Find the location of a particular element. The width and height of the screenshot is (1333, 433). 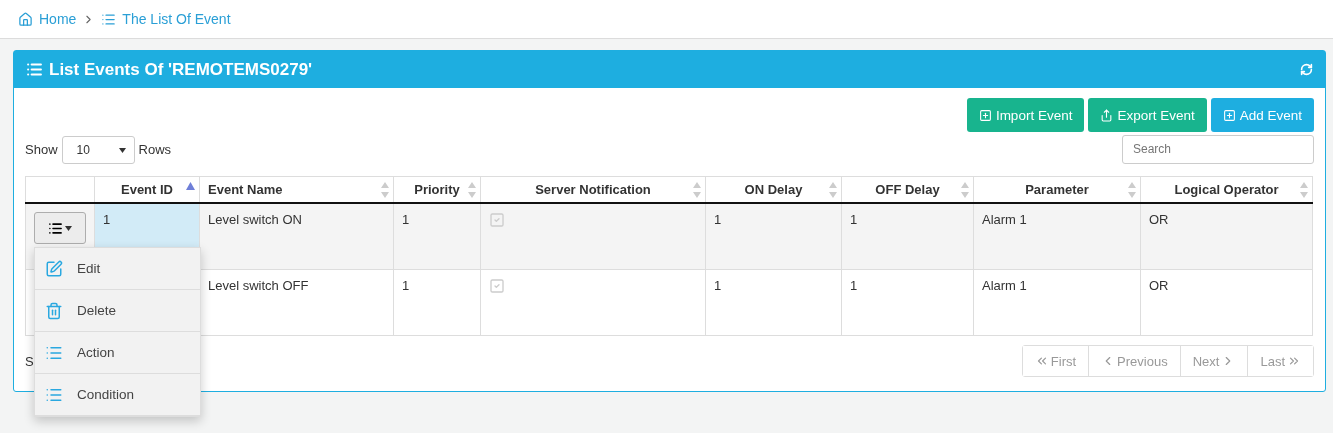

table-info: S is located at coordinates (29, 361).